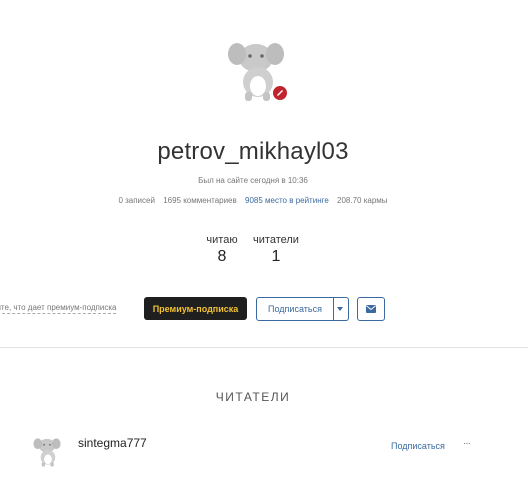  Describe the element at coordinates (276, 256) in the screenshot. I see `readers-value: 1` at that location.